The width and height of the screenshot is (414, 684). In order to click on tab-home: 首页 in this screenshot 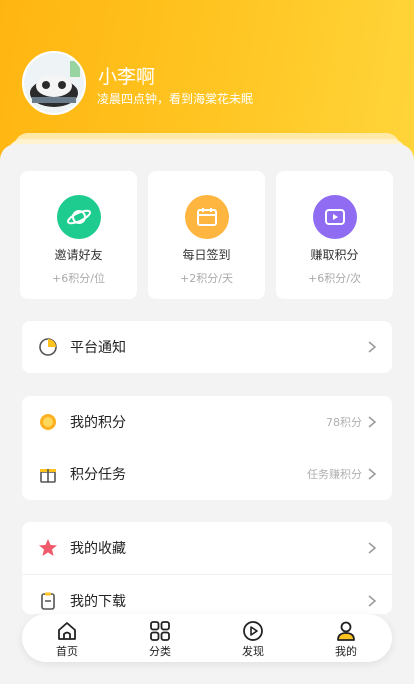, I will do `click(67, 639)`.